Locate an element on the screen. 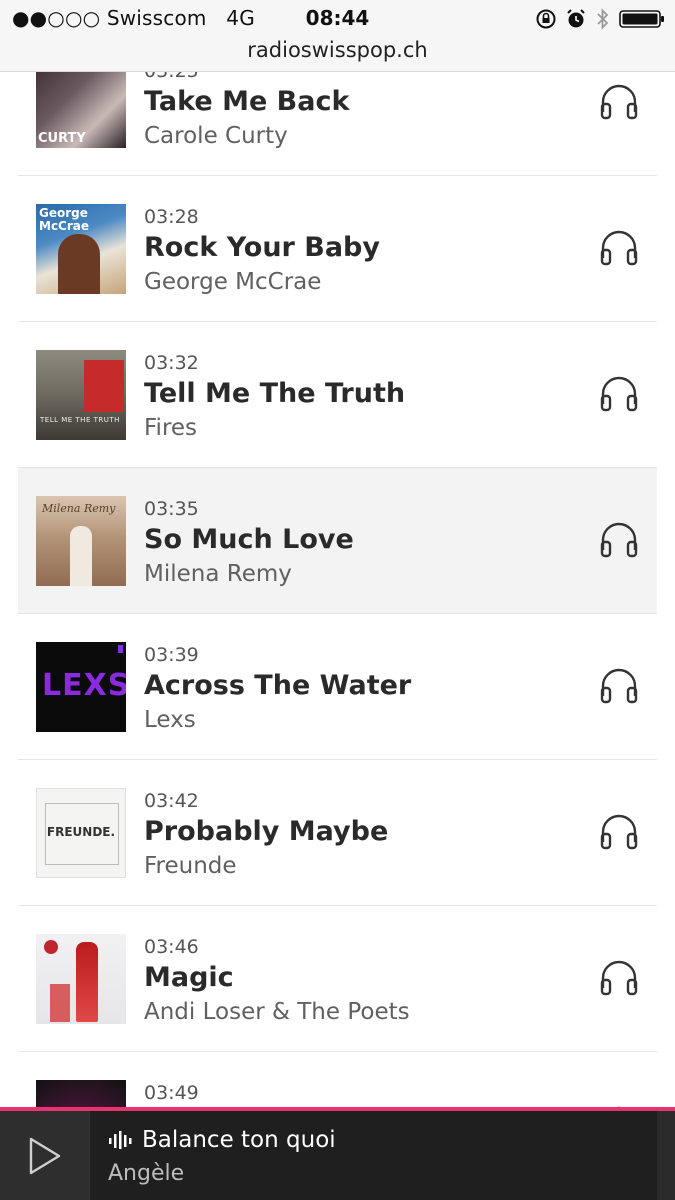 This screenshot has width=675, height=1200. cover-text: Milena Remy is located at coordinates (79, 508).